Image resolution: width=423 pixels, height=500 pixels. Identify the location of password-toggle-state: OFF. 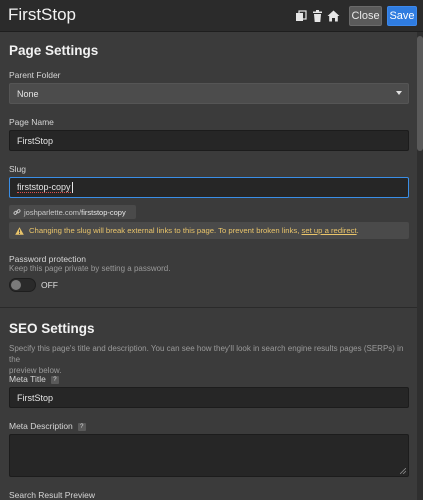
(49, 285).